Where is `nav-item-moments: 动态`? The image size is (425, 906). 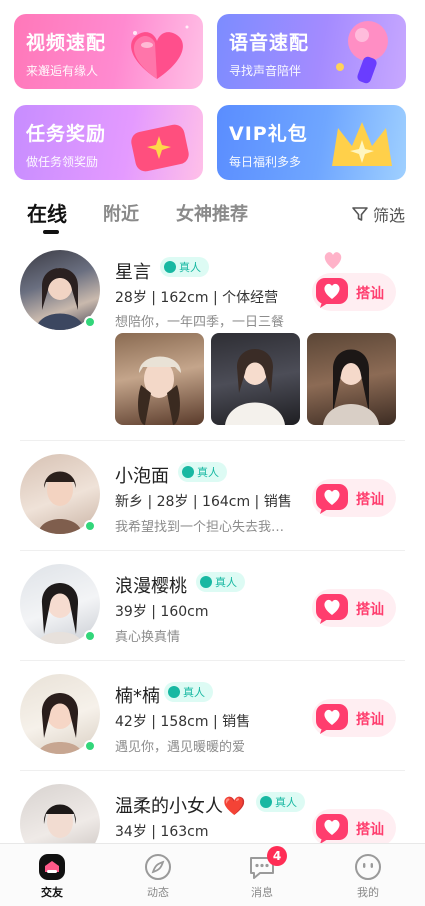 nav-item-moments: 动态 is located at coordinates (158, 876).